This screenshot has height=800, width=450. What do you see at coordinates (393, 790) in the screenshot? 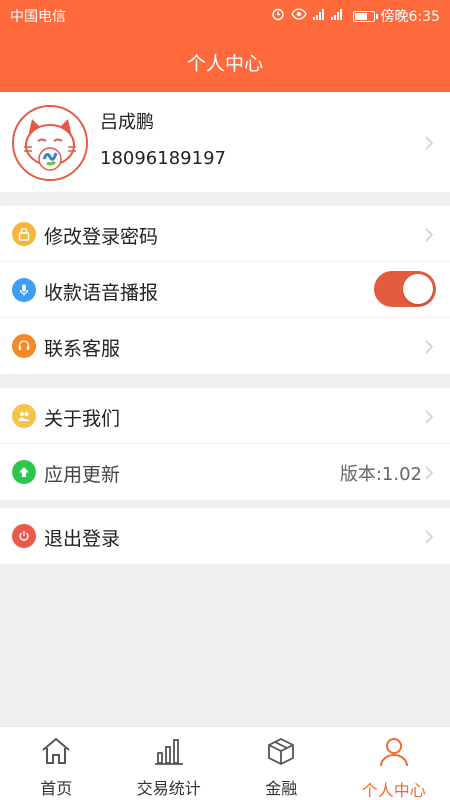
I see `nav-label: 个人中心` at bounding box center [393, 790].